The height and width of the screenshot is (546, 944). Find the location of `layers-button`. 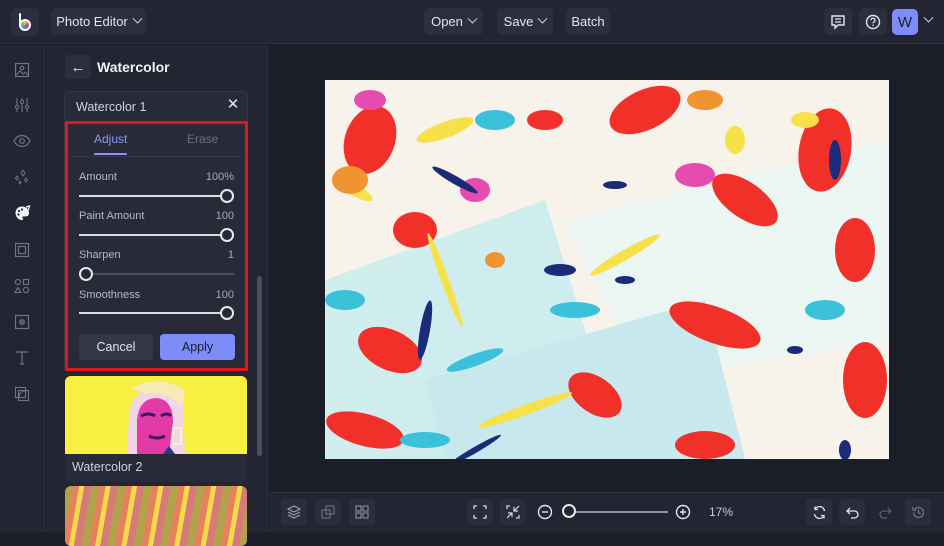

layers-button is located at coordinates (294, 512).